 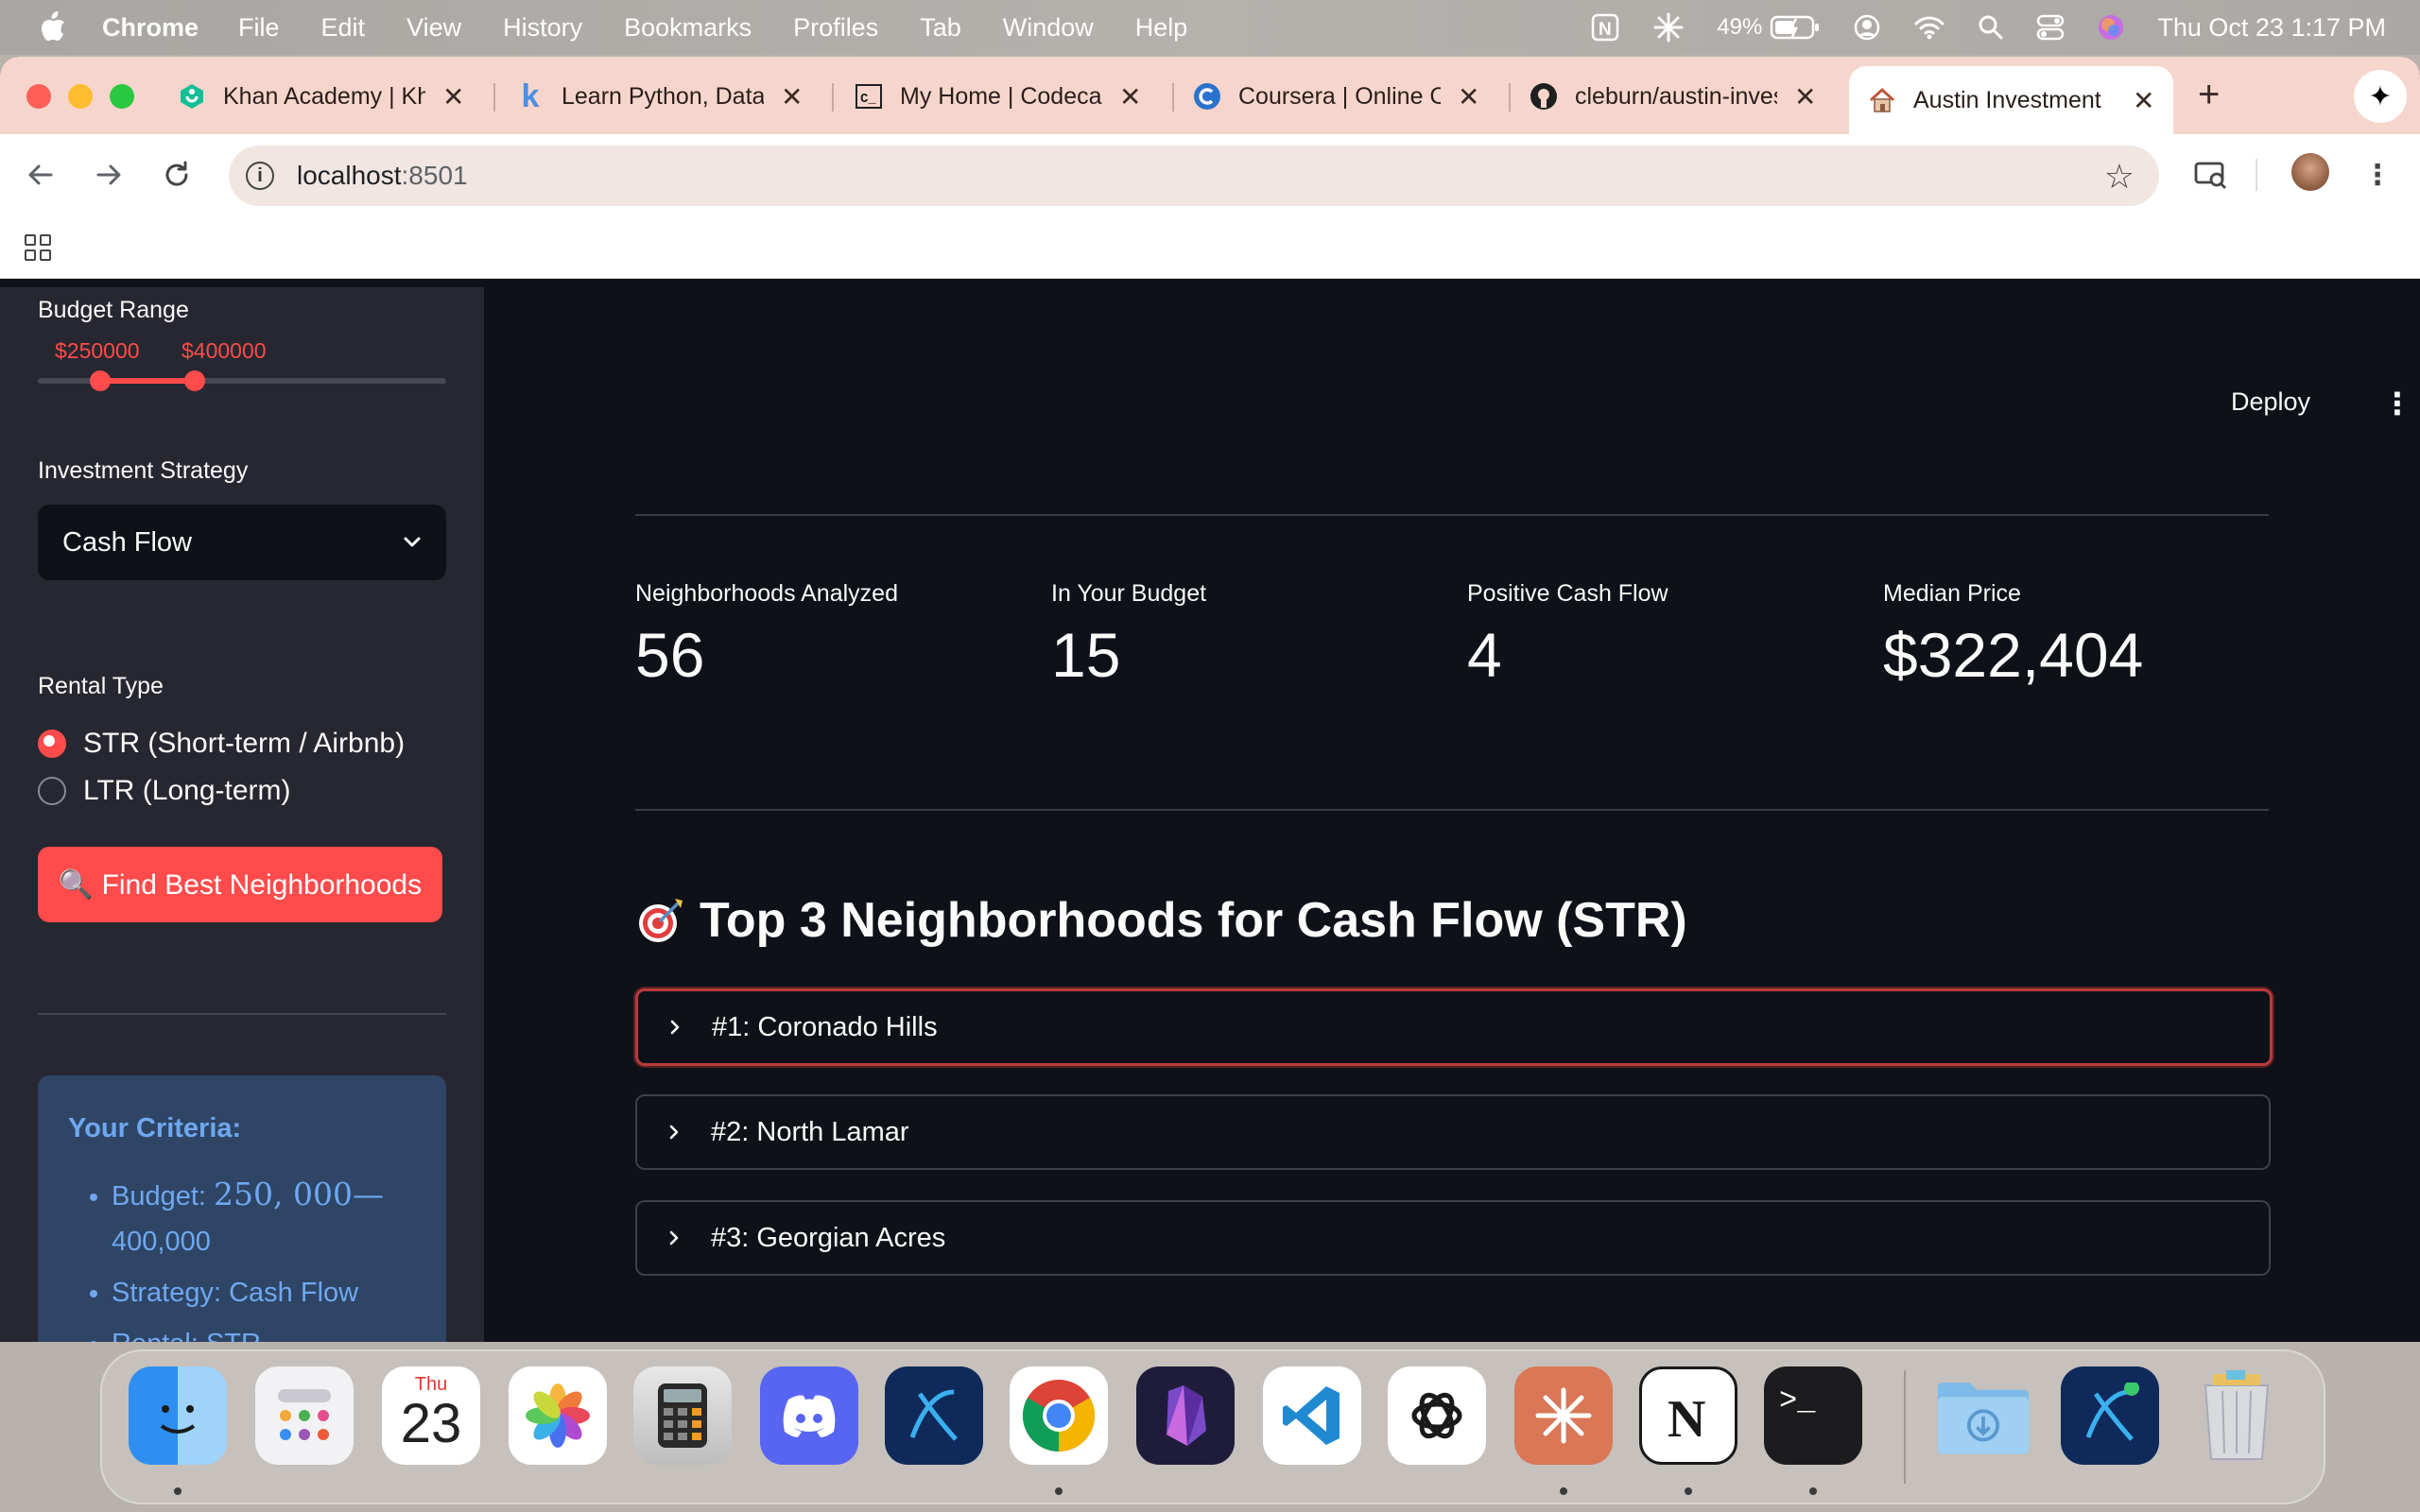 What do you see at coordinates (2397, 404) in the screenshot?
I see `main-menu-icon: ⋮` at bounding box center [2397, 404].